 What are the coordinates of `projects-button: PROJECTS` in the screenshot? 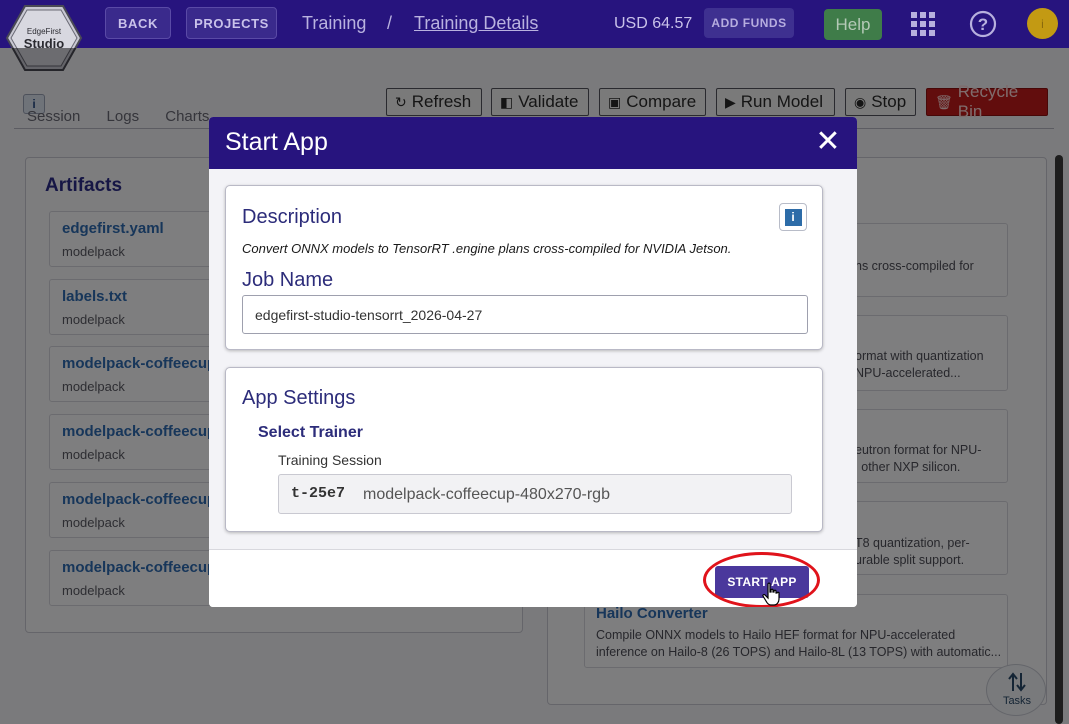 It's located at (231, 23).